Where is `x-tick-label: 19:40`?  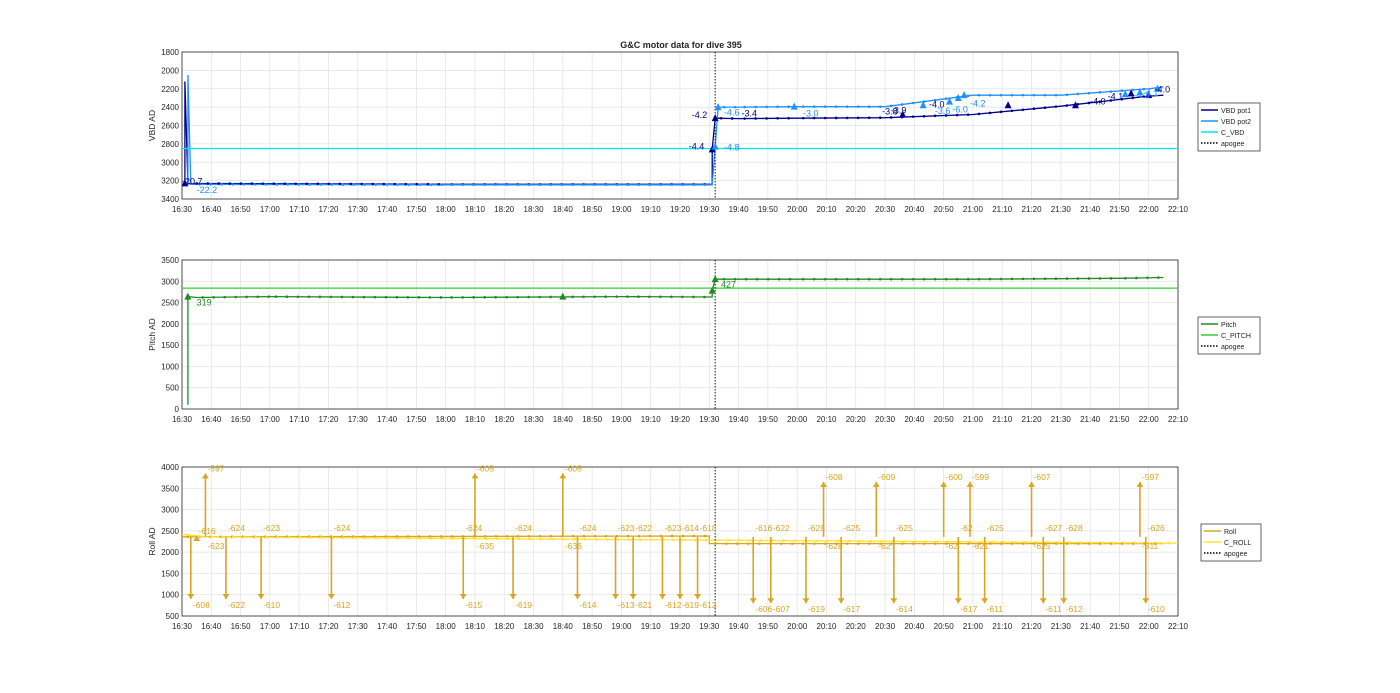
x-tick-label: 19:40 is located at coordinates (739, 626).